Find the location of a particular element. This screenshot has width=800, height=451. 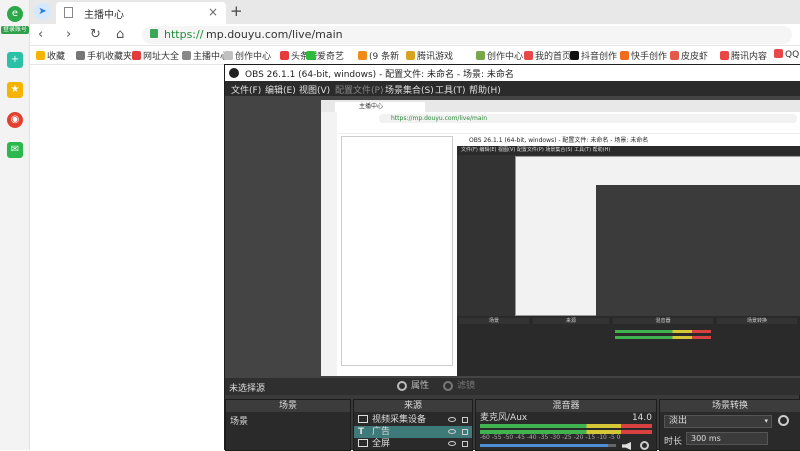

scenes-dock: 场景 场景 is located at coordinates (288, 425).